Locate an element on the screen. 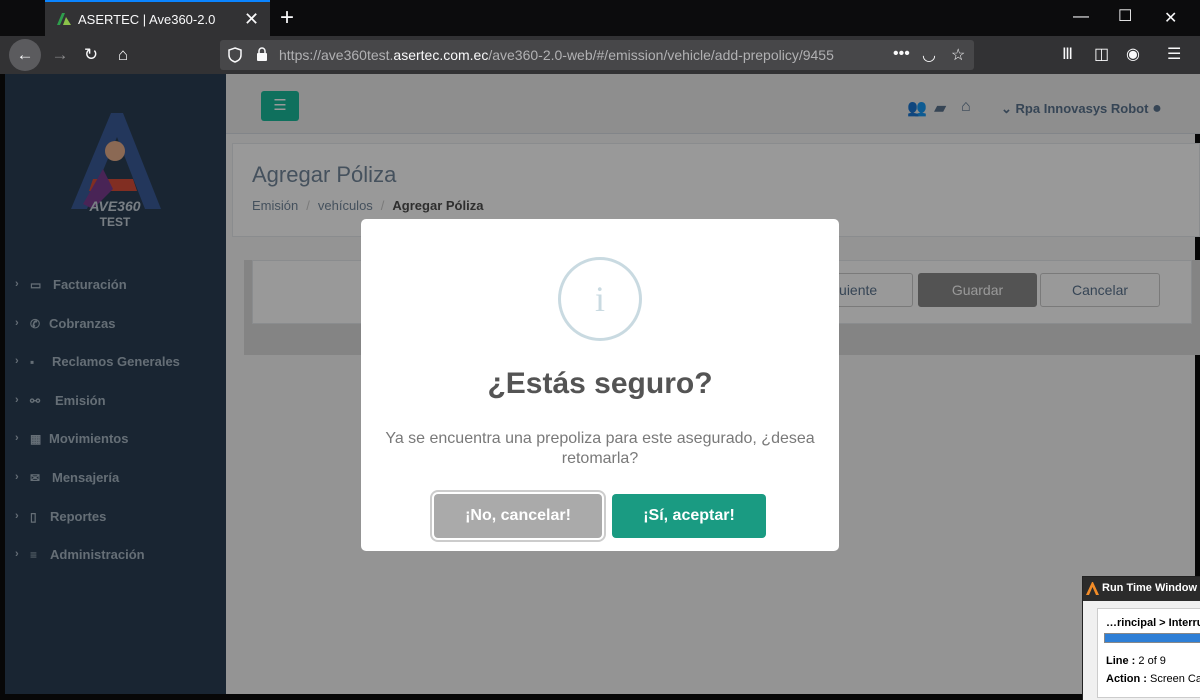  forward-button: → is located at coordinates (60, 55).